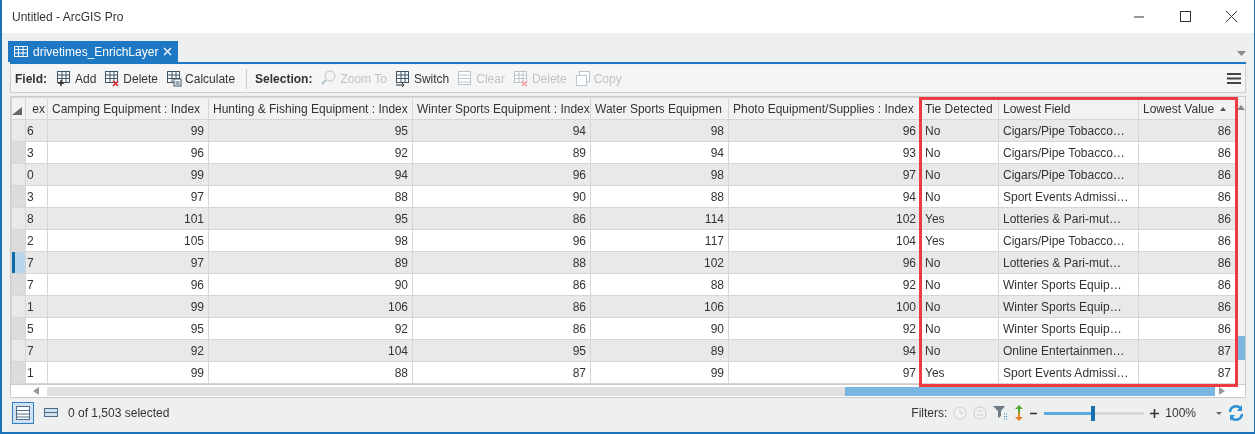  What do you see at coordinates (1240, 107) in the screenshot?
I see `scroll-up-icon` at bounding box center [1240, 107].